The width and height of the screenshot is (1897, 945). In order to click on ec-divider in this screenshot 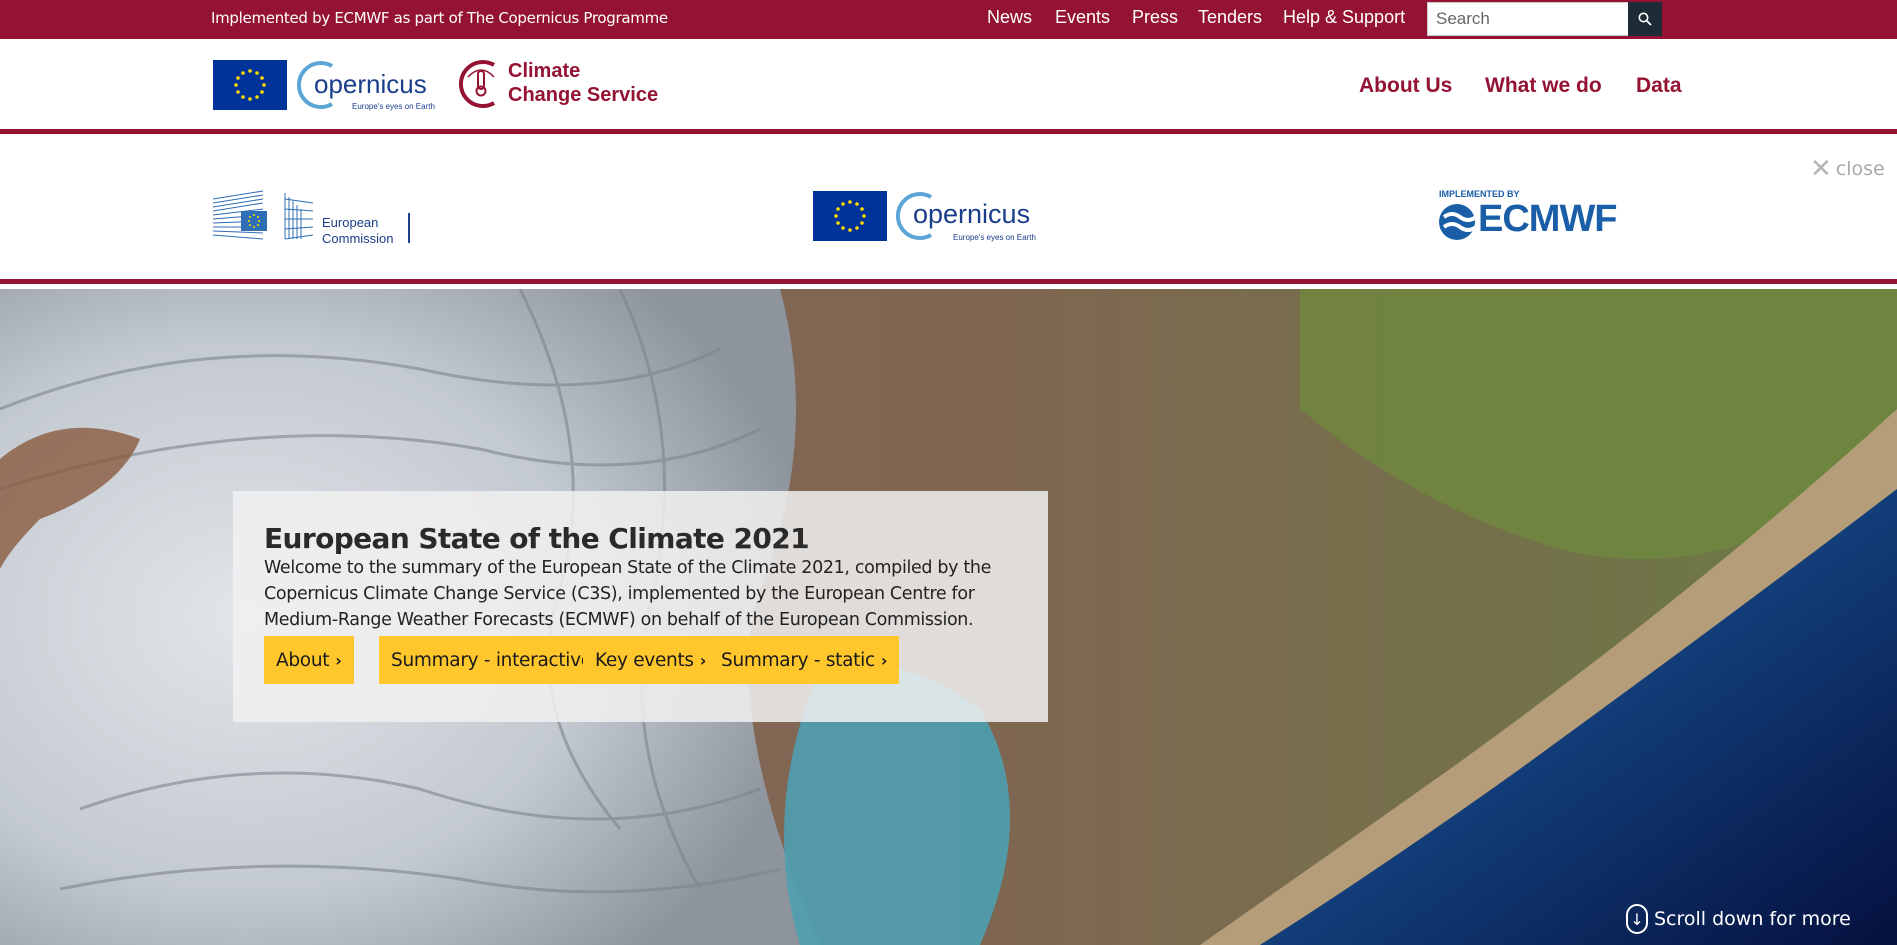, I will do `click(409, 228)`.